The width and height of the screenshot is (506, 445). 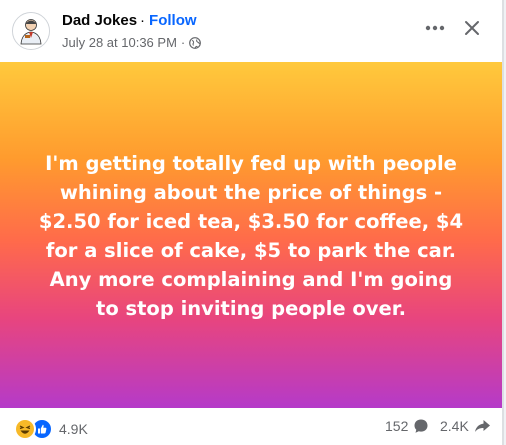 What do you see at coordinates (421, 426) in the screenshot?
I see `comment-icon` at bounding box center [421, 426].